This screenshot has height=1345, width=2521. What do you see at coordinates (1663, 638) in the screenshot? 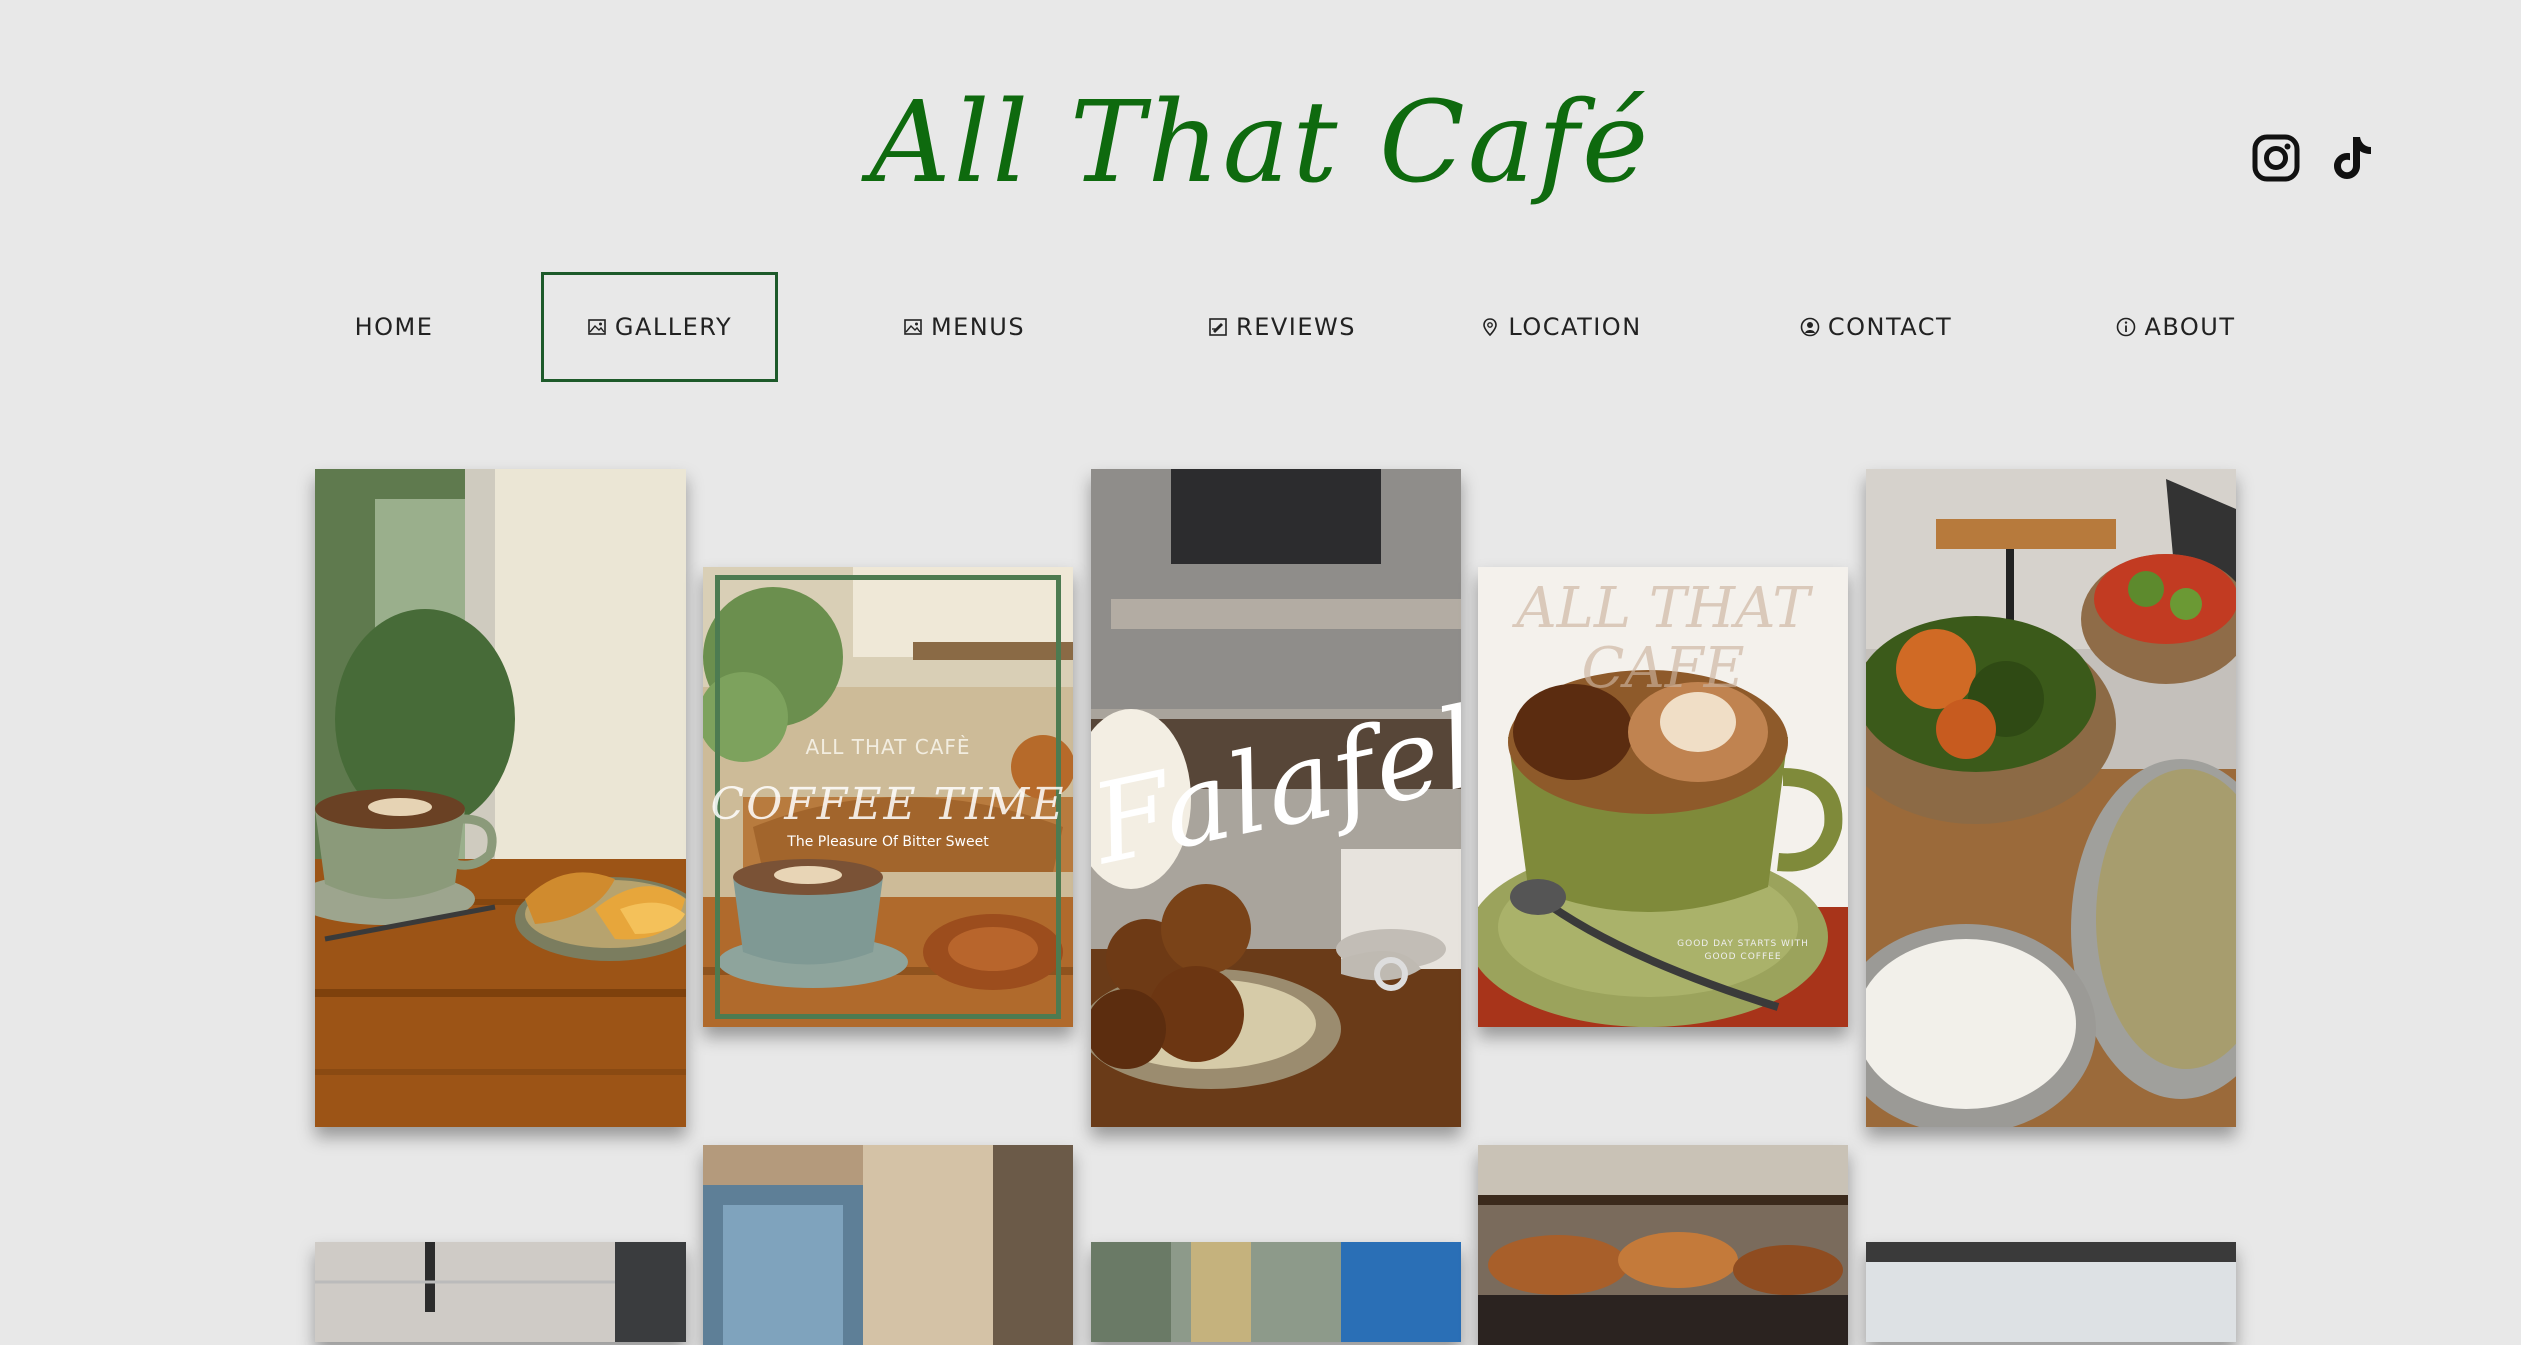
I see `latte-overlay-text: ALL THAT CAFE` at bounding box center [1663, 638].